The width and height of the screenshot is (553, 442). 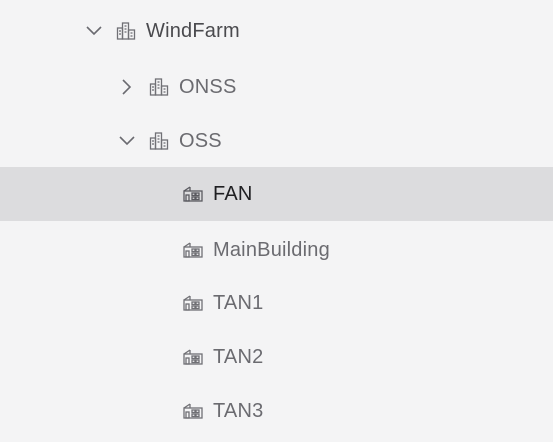 I want to click on tree-node-label: TAN3, so click(x=238, y=410).